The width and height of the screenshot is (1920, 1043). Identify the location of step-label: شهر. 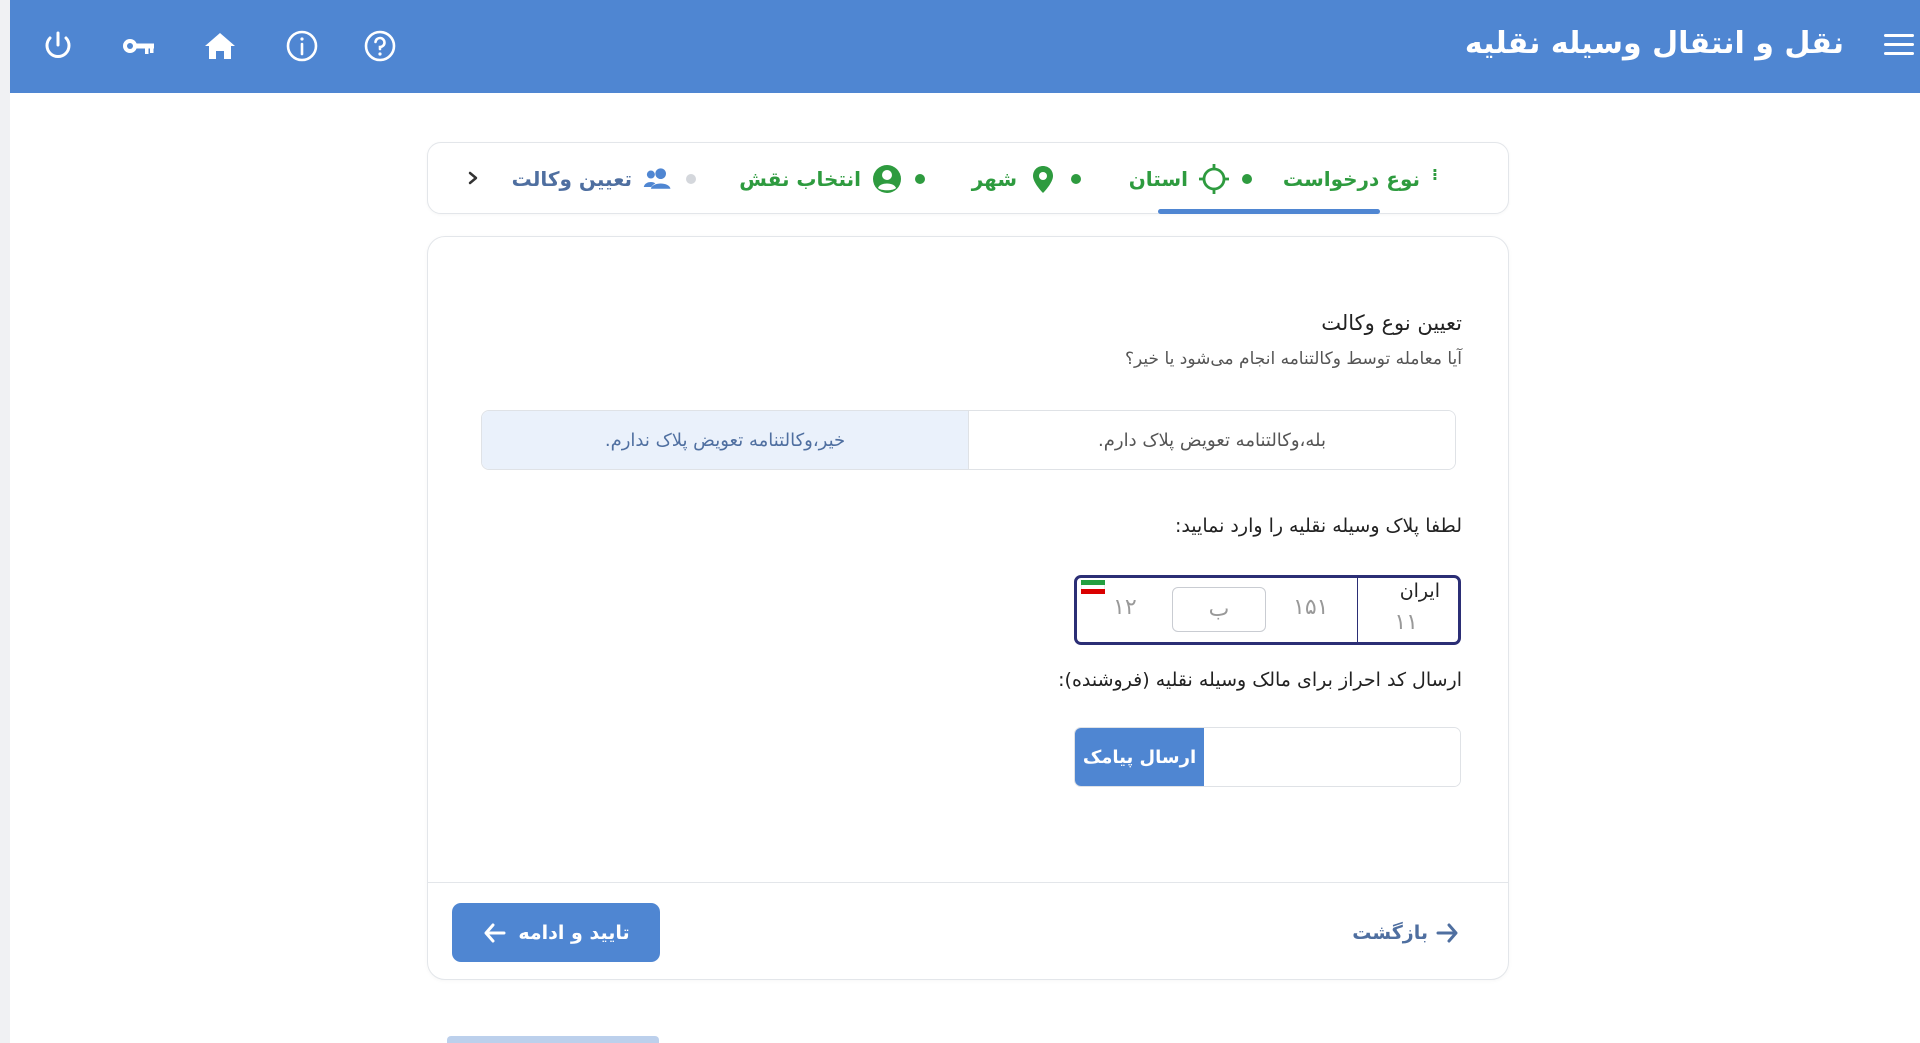
(994, 179).